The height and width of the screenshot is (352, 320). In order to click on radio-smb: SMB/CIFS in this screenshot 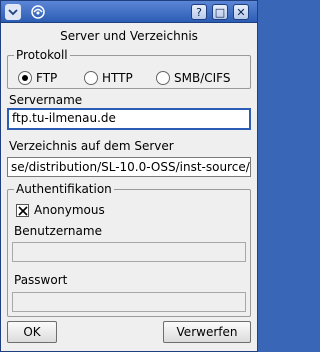, I will do `click(193, 78)`.